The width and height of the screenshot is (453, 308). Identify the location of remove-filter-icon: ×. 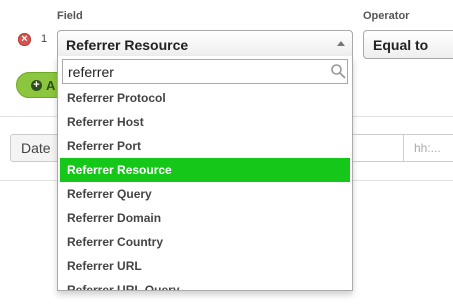
(24, 39).